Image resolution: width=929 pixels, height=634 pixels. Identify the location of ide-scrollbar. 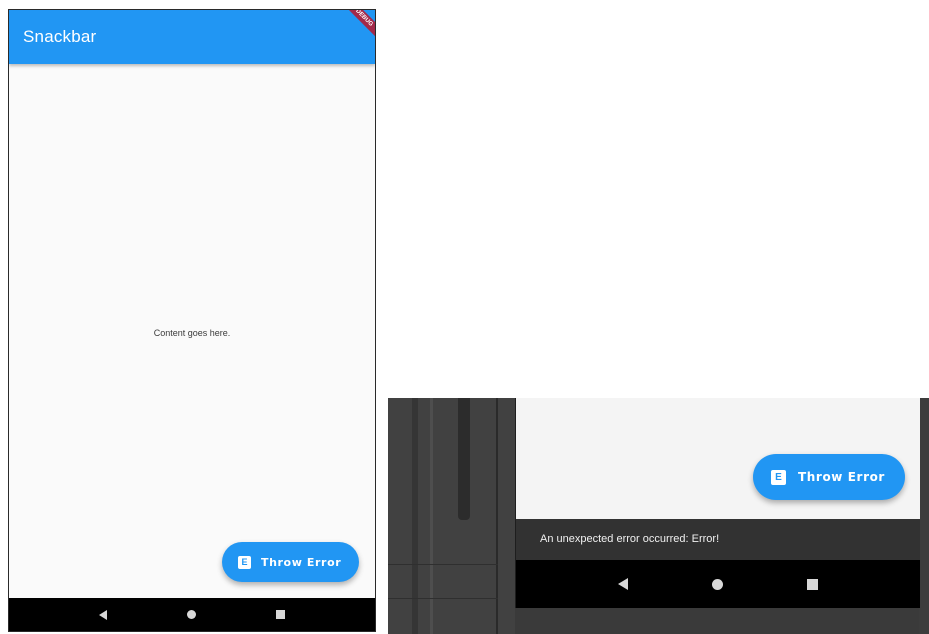
(464, 459).